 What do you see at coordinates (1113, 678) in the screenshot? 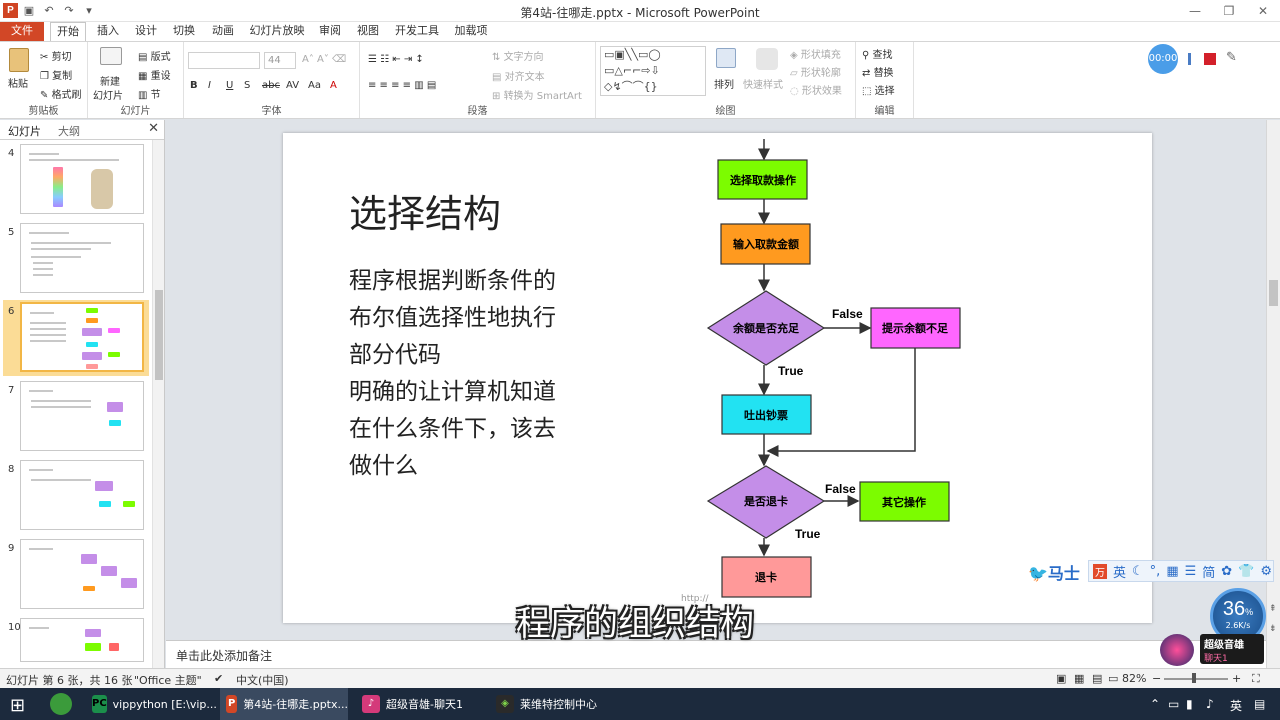
I see `slideshow-view-icon: ▭` at bounding box center [1113, 678].